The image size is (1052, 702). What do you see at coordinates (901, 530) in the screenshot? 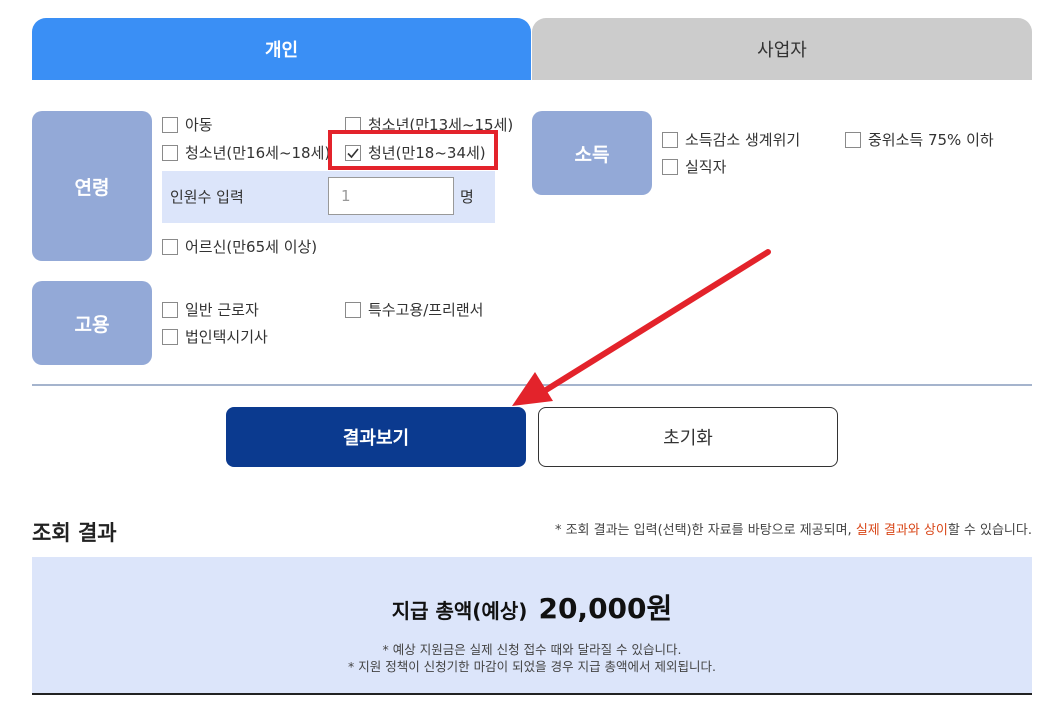
I see `disclaimer-highlight: 실제 결과와 상이` at bounding box center [901, 530].